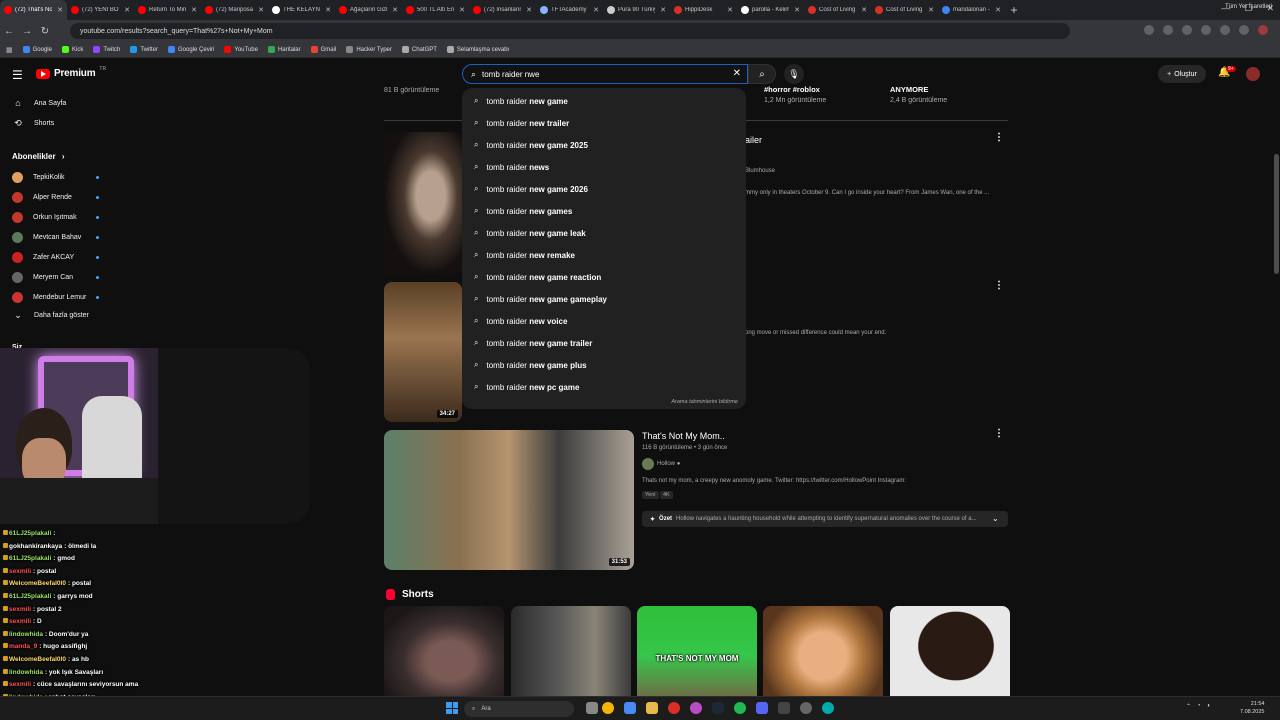  Describe the element at coordinates (38, 177) in the screenshot. I see `sidebar-channel-item: TepkiKolik` at that location.